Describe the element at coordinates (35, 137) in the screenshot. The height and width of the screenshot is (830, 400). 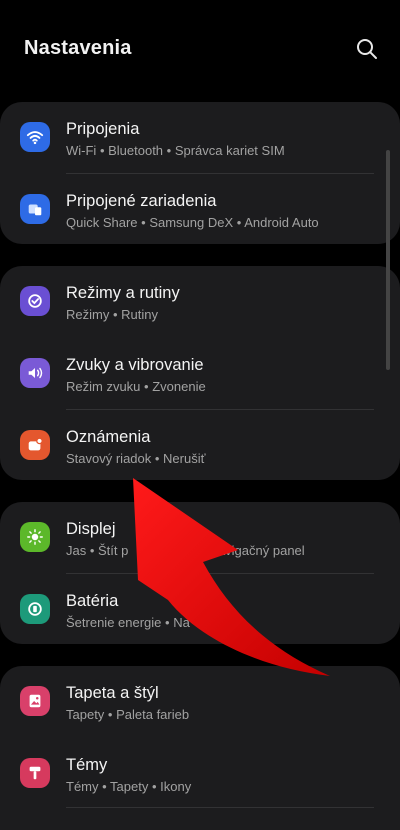
I see `wifi-icon` at that location.